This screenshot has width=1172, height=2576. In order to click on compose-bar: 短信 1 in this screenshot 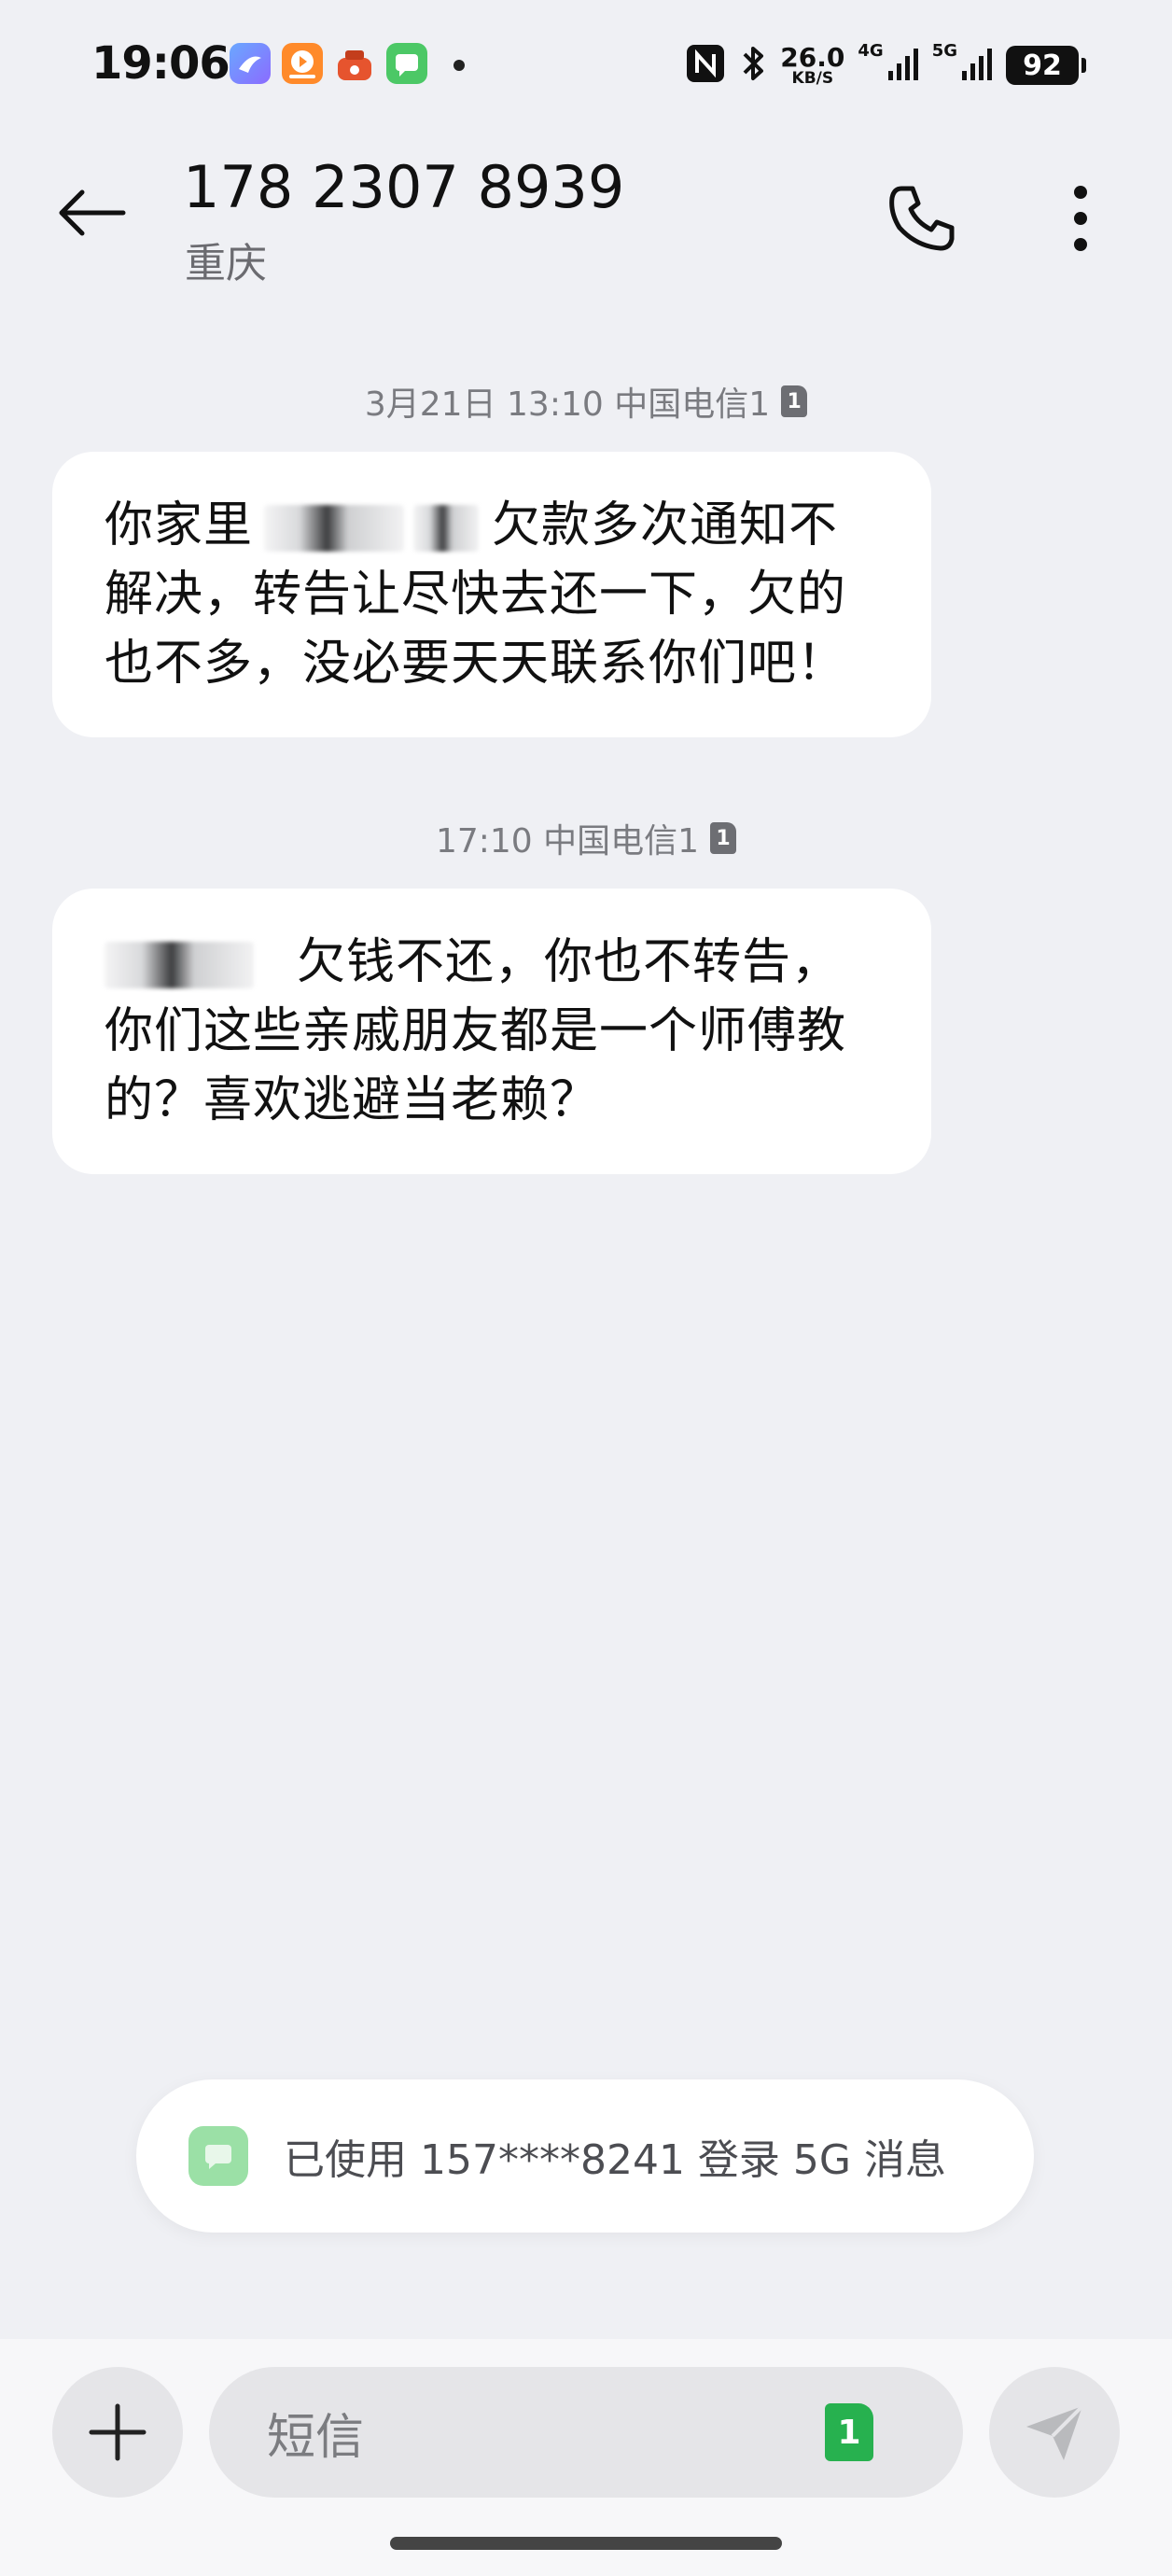, I will do `click(586, 2457)`.